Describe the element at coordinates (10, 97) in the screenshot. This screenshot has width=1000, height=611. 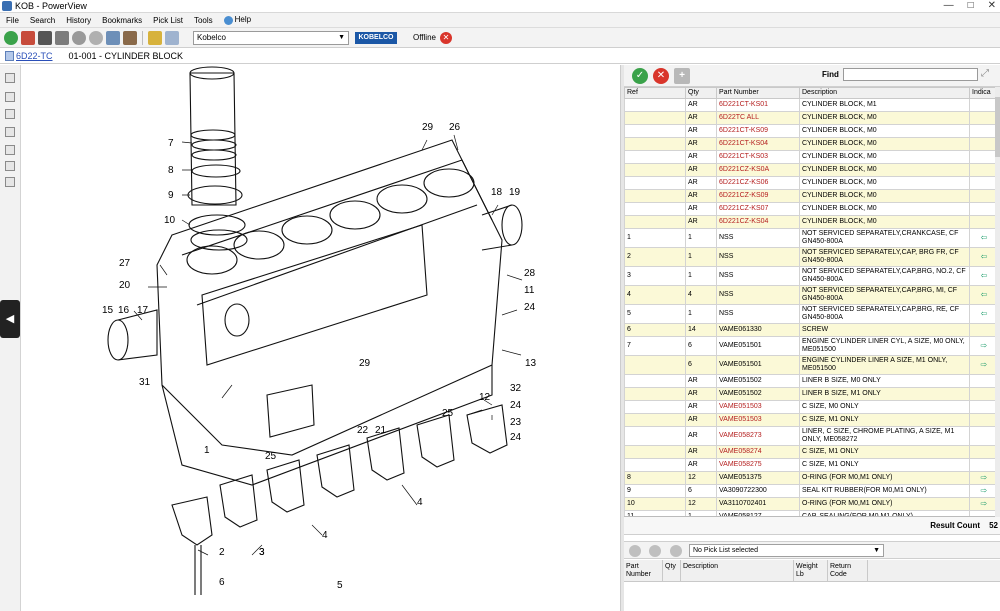
I see `save-icon` at that location.